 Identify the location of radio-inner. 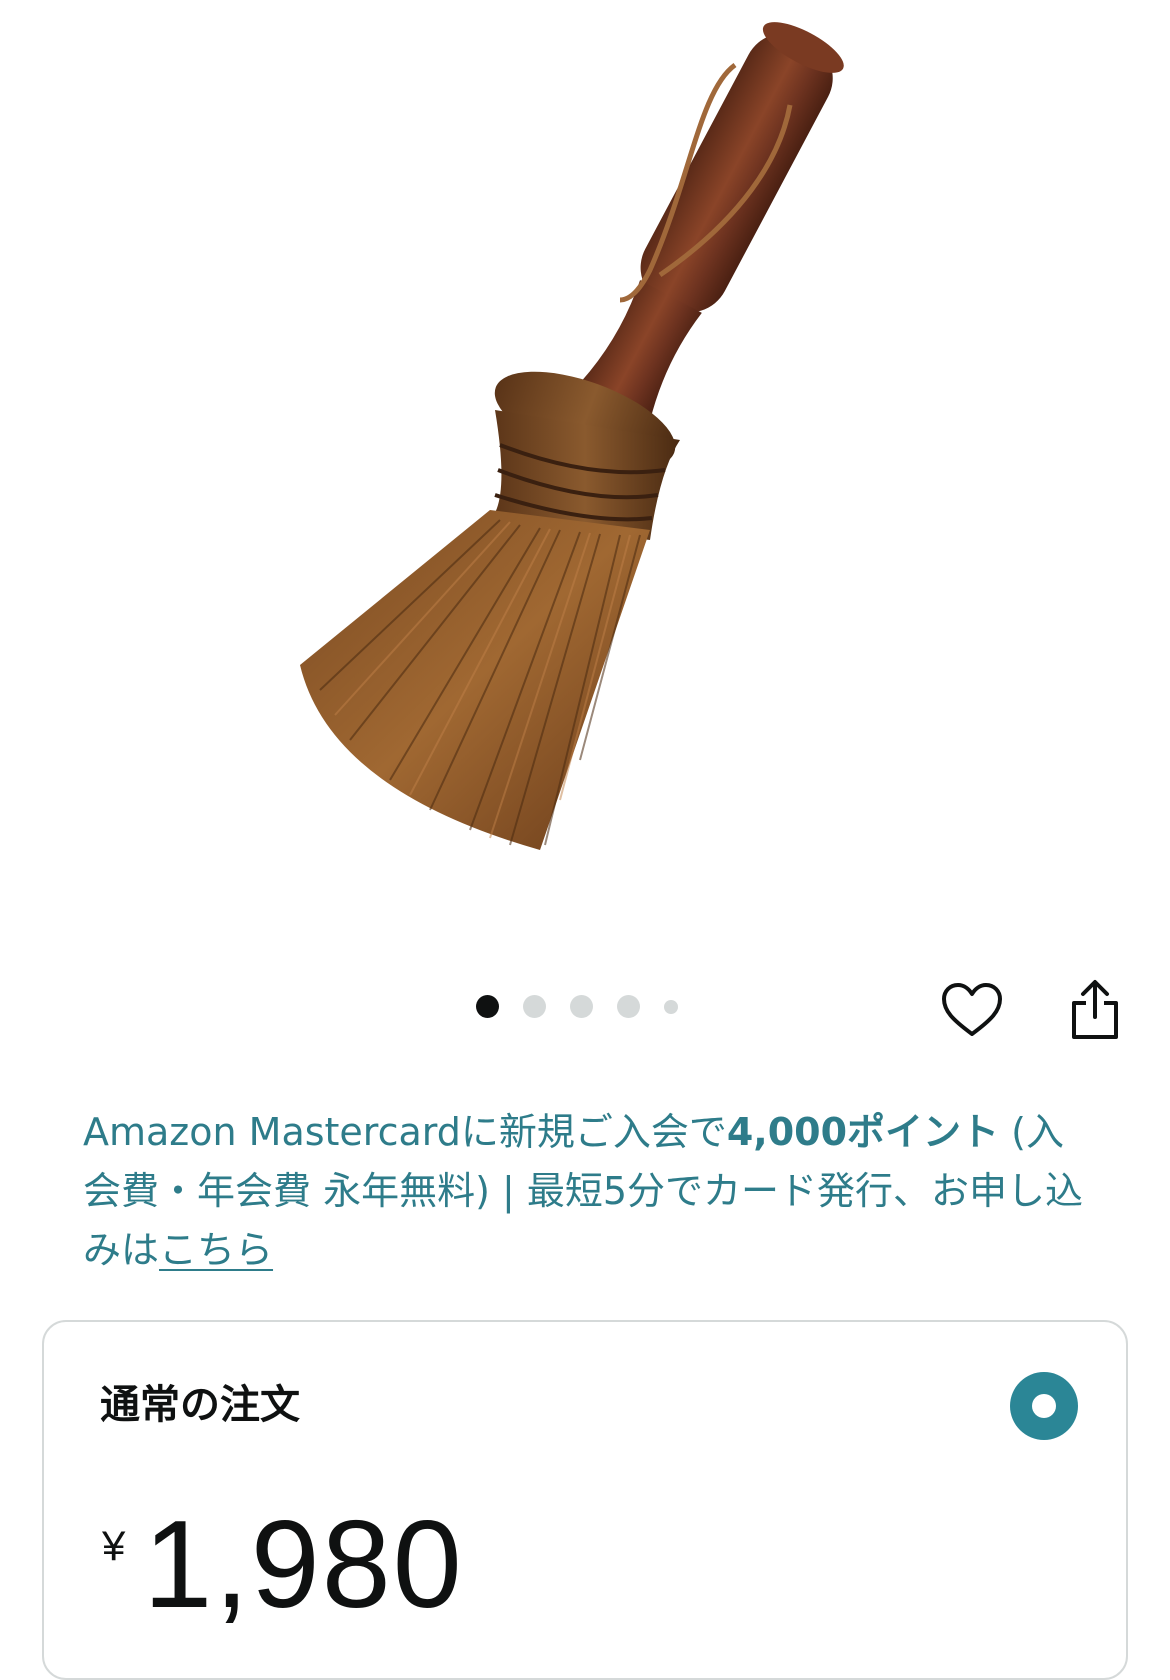
(1044, 1406).